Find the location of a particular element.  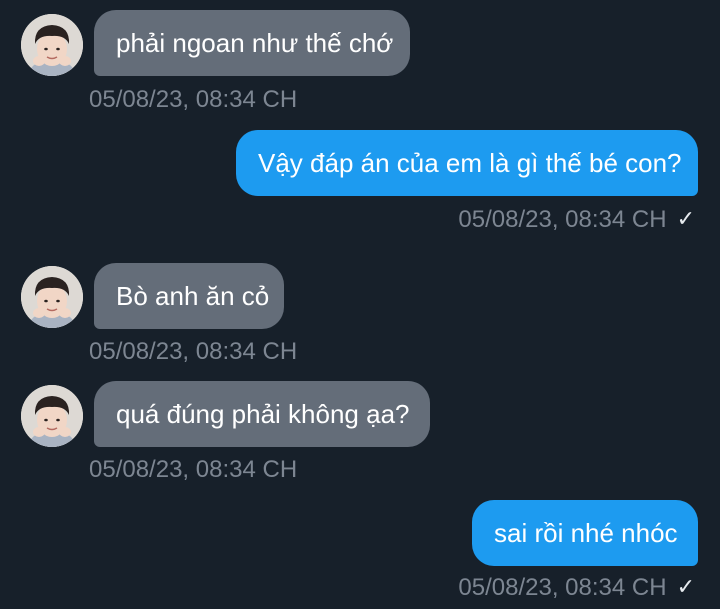

message-text: sai rồi nhé nhóc is located at coordinates (586, 533).